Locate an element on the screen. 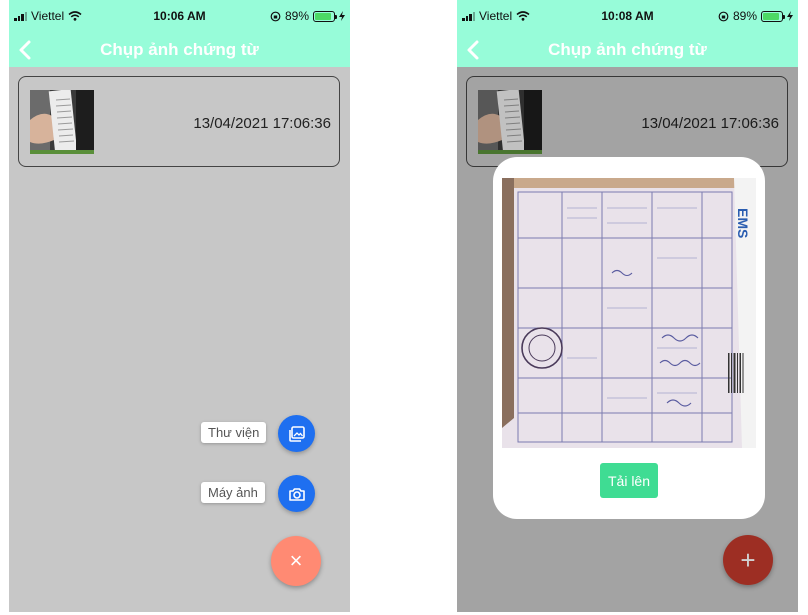 The height and width of the screenshot is (615, 808). library-label: Thư viện is located at coordinates (234, 432).